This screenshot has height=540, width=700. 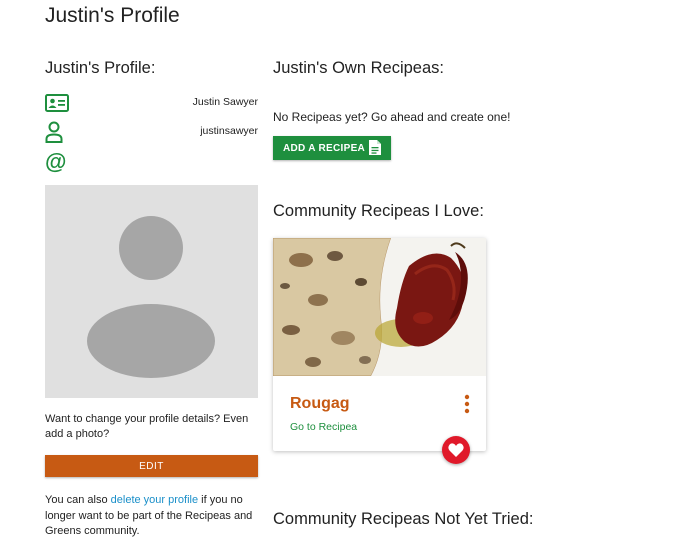 I want to click on id-card-icon, so click(x=57, y=103).